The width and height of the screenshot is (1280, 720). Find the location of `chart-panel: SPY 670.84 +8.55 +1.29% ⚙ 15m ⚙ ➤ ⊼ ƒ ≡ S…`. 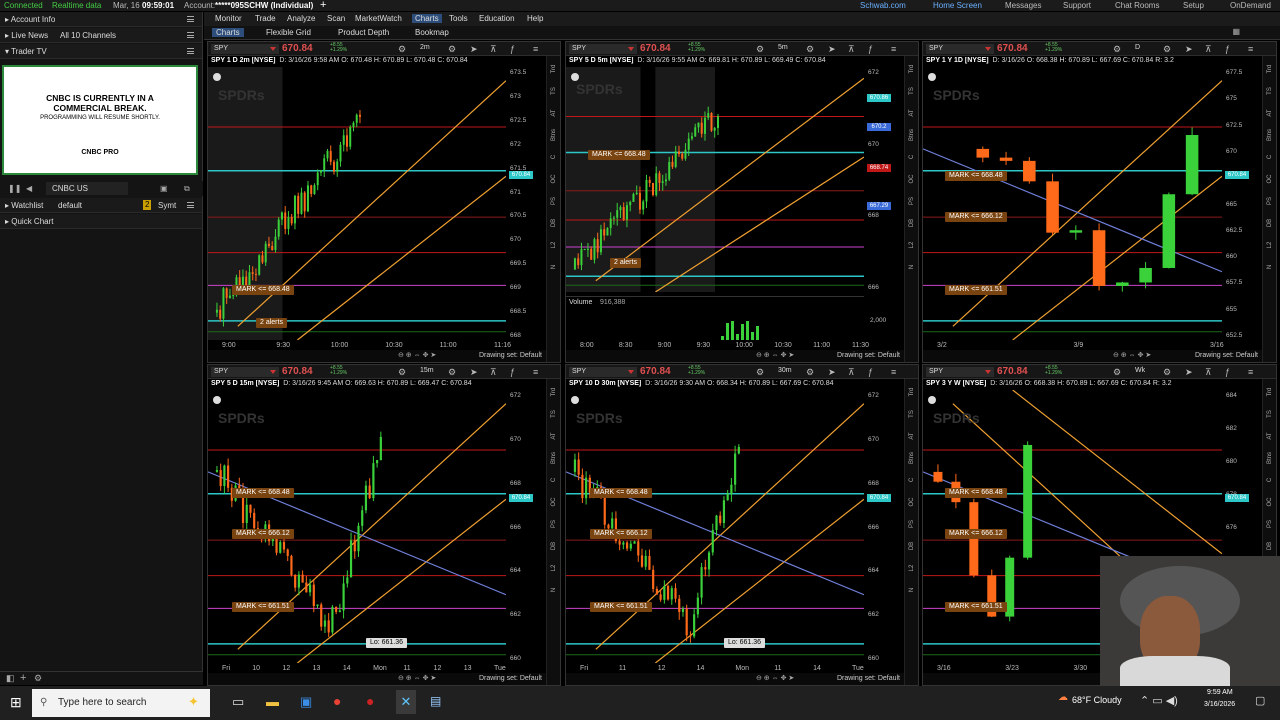

chart-panel: SPY 670.84 +8.55 +1.29% ⚙ 15m ⚙ ➤ ⊼ ƒ ≡ S… is located at coordinates (384, 525).